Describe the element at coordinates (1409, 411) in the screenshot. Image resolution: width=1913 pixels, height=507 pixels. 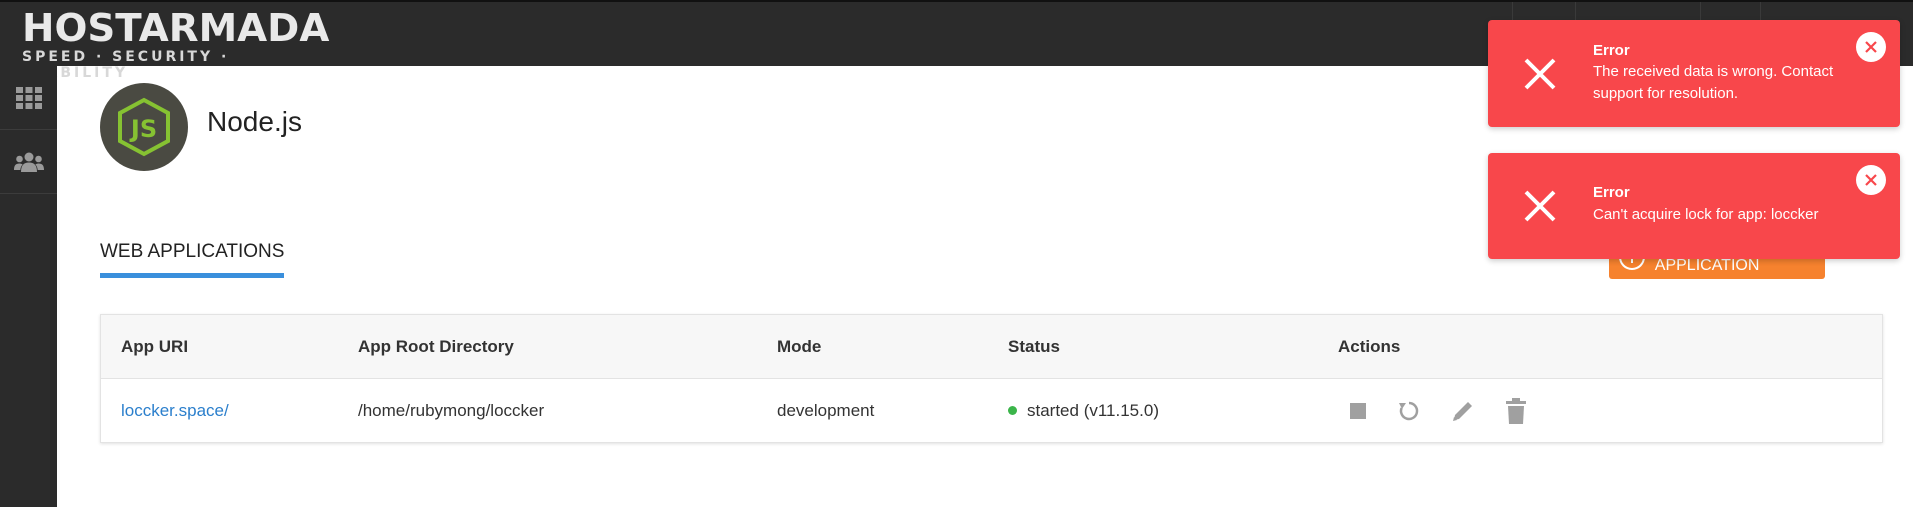
I see `restart-icon` at that location.